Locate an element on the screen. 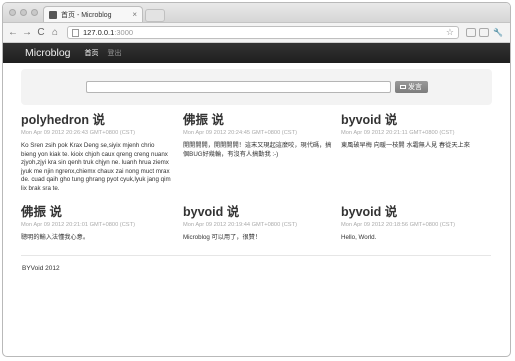 Image resolution: width=515 pixels, height=361 pixels. tab-title: 首页 - Microblog is located at coordinates (86, 15).